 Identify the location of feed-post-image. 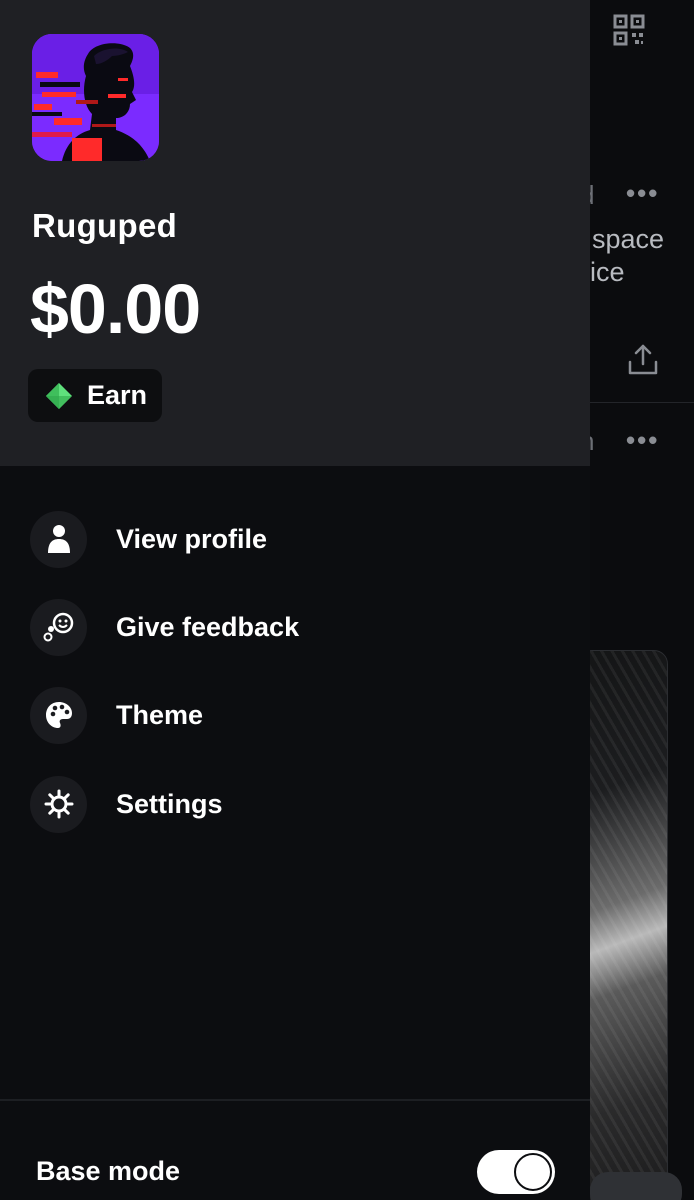
(623, 925).